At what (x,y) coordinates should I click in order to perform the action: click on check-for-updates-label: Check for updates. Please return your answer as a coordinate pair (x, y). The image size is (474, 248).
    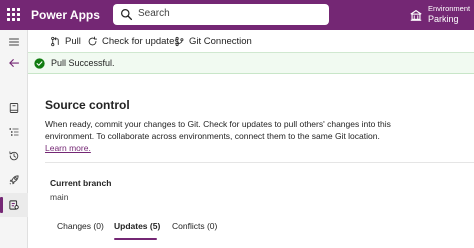
    Looking at the image, I should click on (141, 41).